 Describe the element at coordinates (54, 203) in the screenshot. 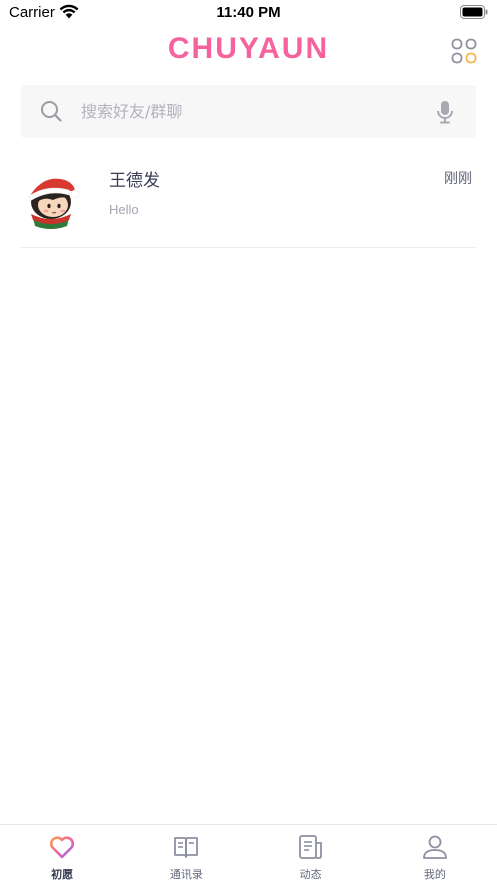

I see `christmas-boy-avatar` at that location.